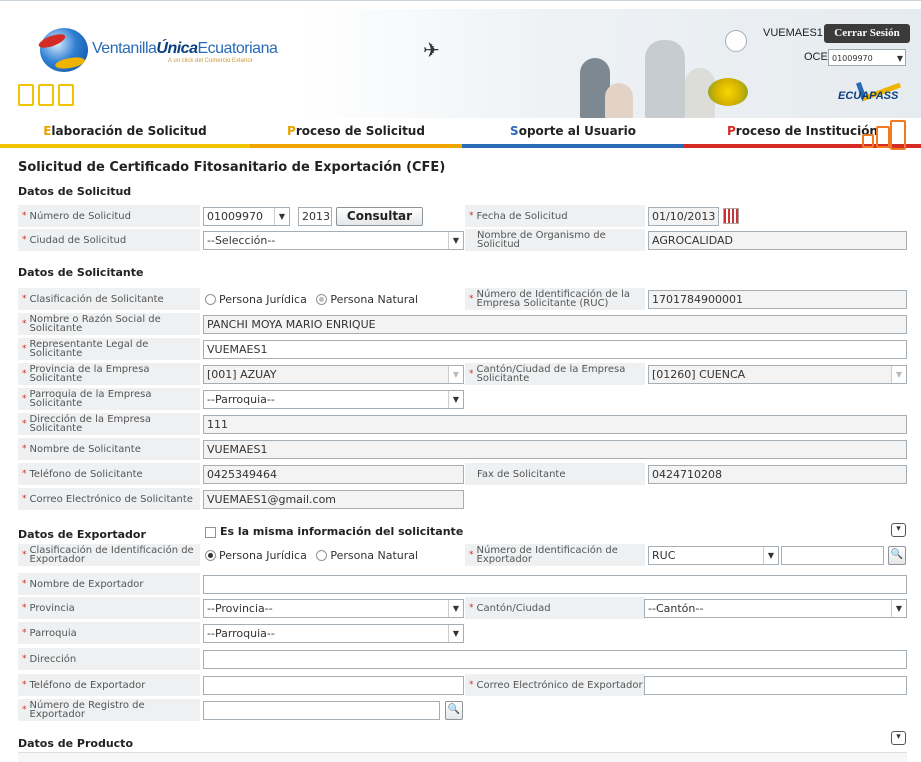 This screenshot has height=762, width=921. I want to click on ruc-field: 1701784900001, so click(777, 299).